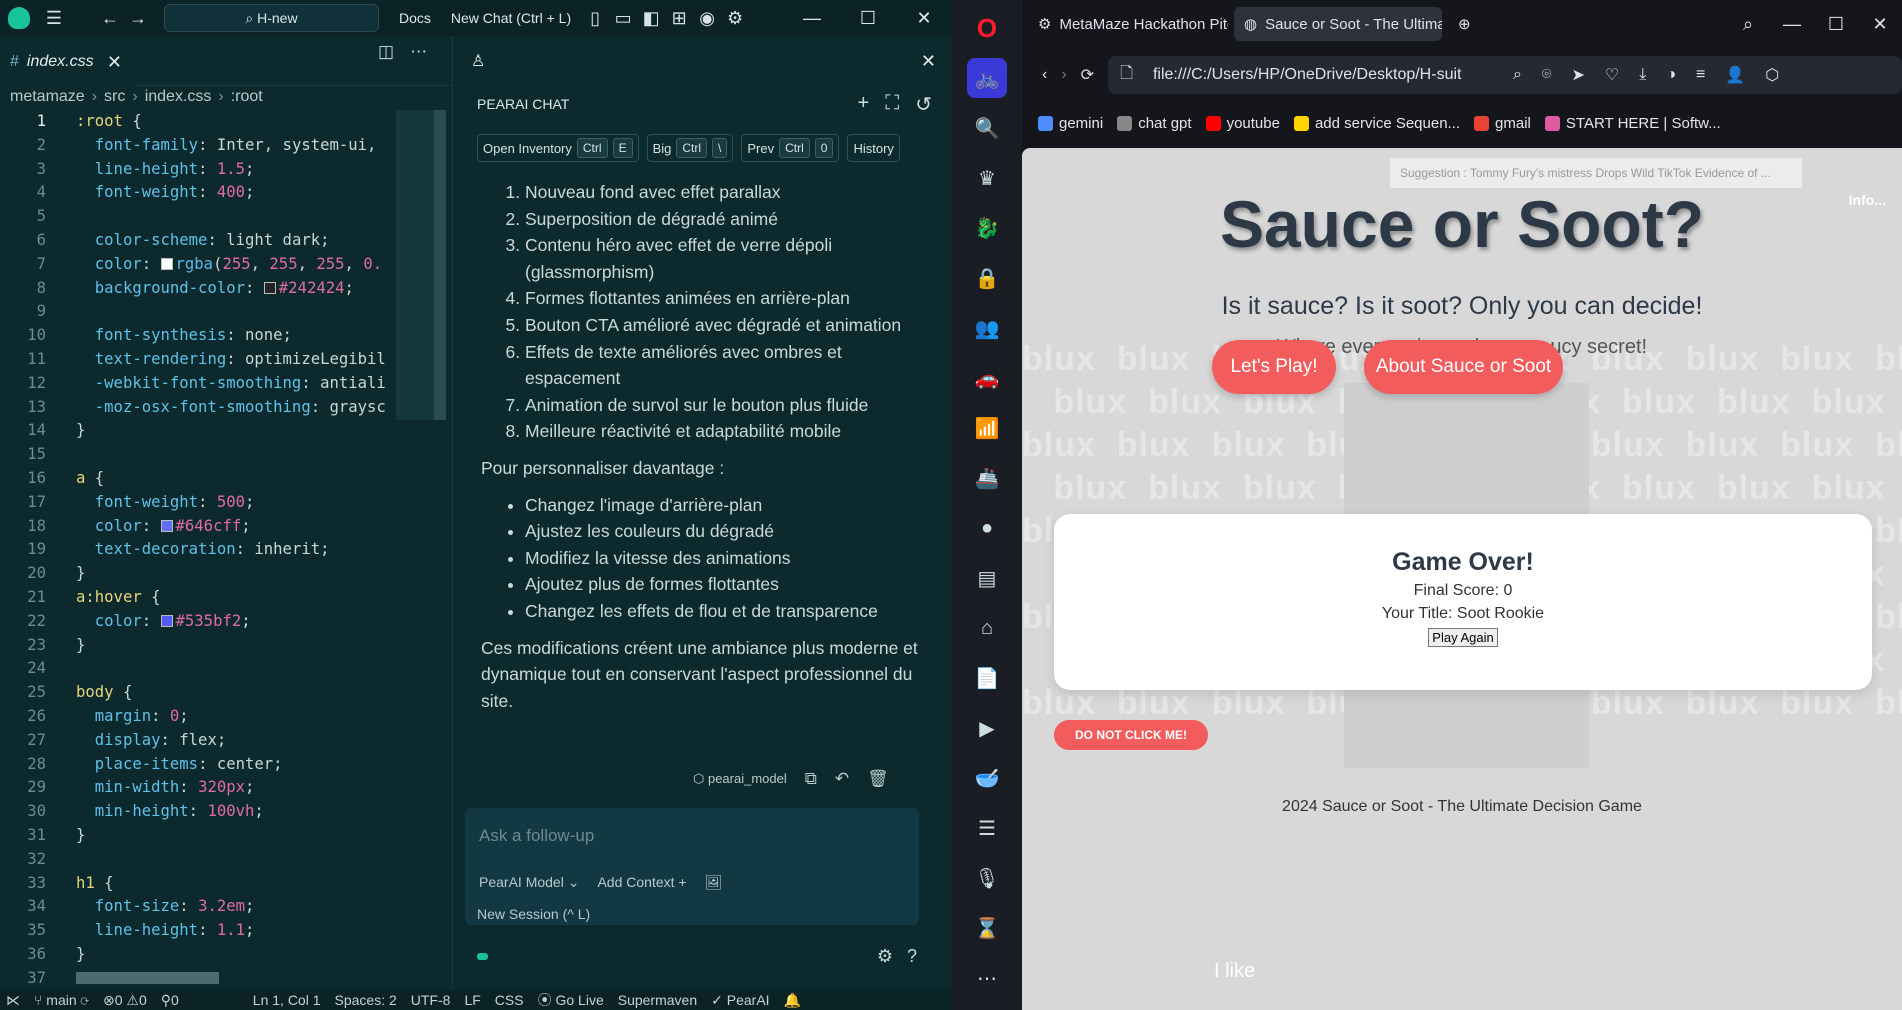 The image size is (1902, 1010). Describe the element at coordinates (1274, 367) in the screenshot. I see `lets-play-button: Let's Play!` at that location.